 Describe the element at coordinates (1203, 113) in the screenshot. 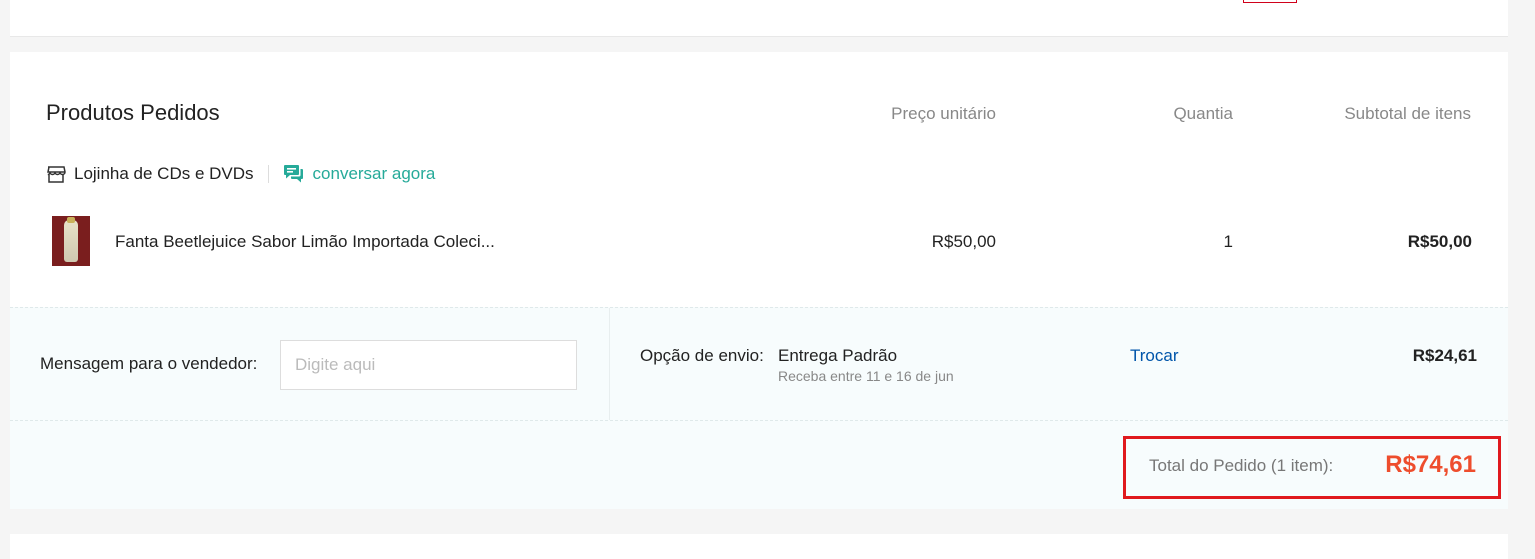

I see `column-header-quantity: Quantia` at that location.